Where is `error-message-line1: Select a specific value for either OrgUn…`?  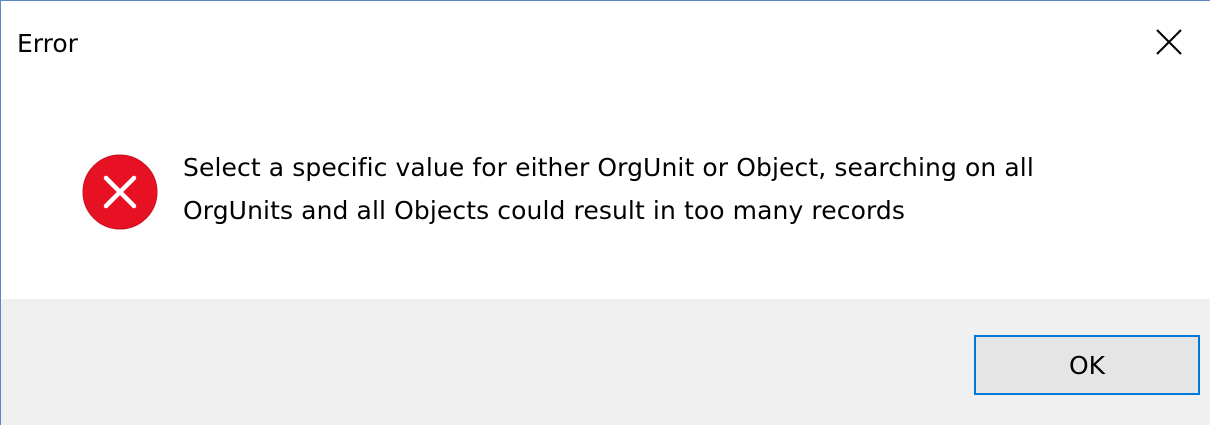 error-message-line1: Select a specific value for either OrgUn… is located at coordinates (608, 167).